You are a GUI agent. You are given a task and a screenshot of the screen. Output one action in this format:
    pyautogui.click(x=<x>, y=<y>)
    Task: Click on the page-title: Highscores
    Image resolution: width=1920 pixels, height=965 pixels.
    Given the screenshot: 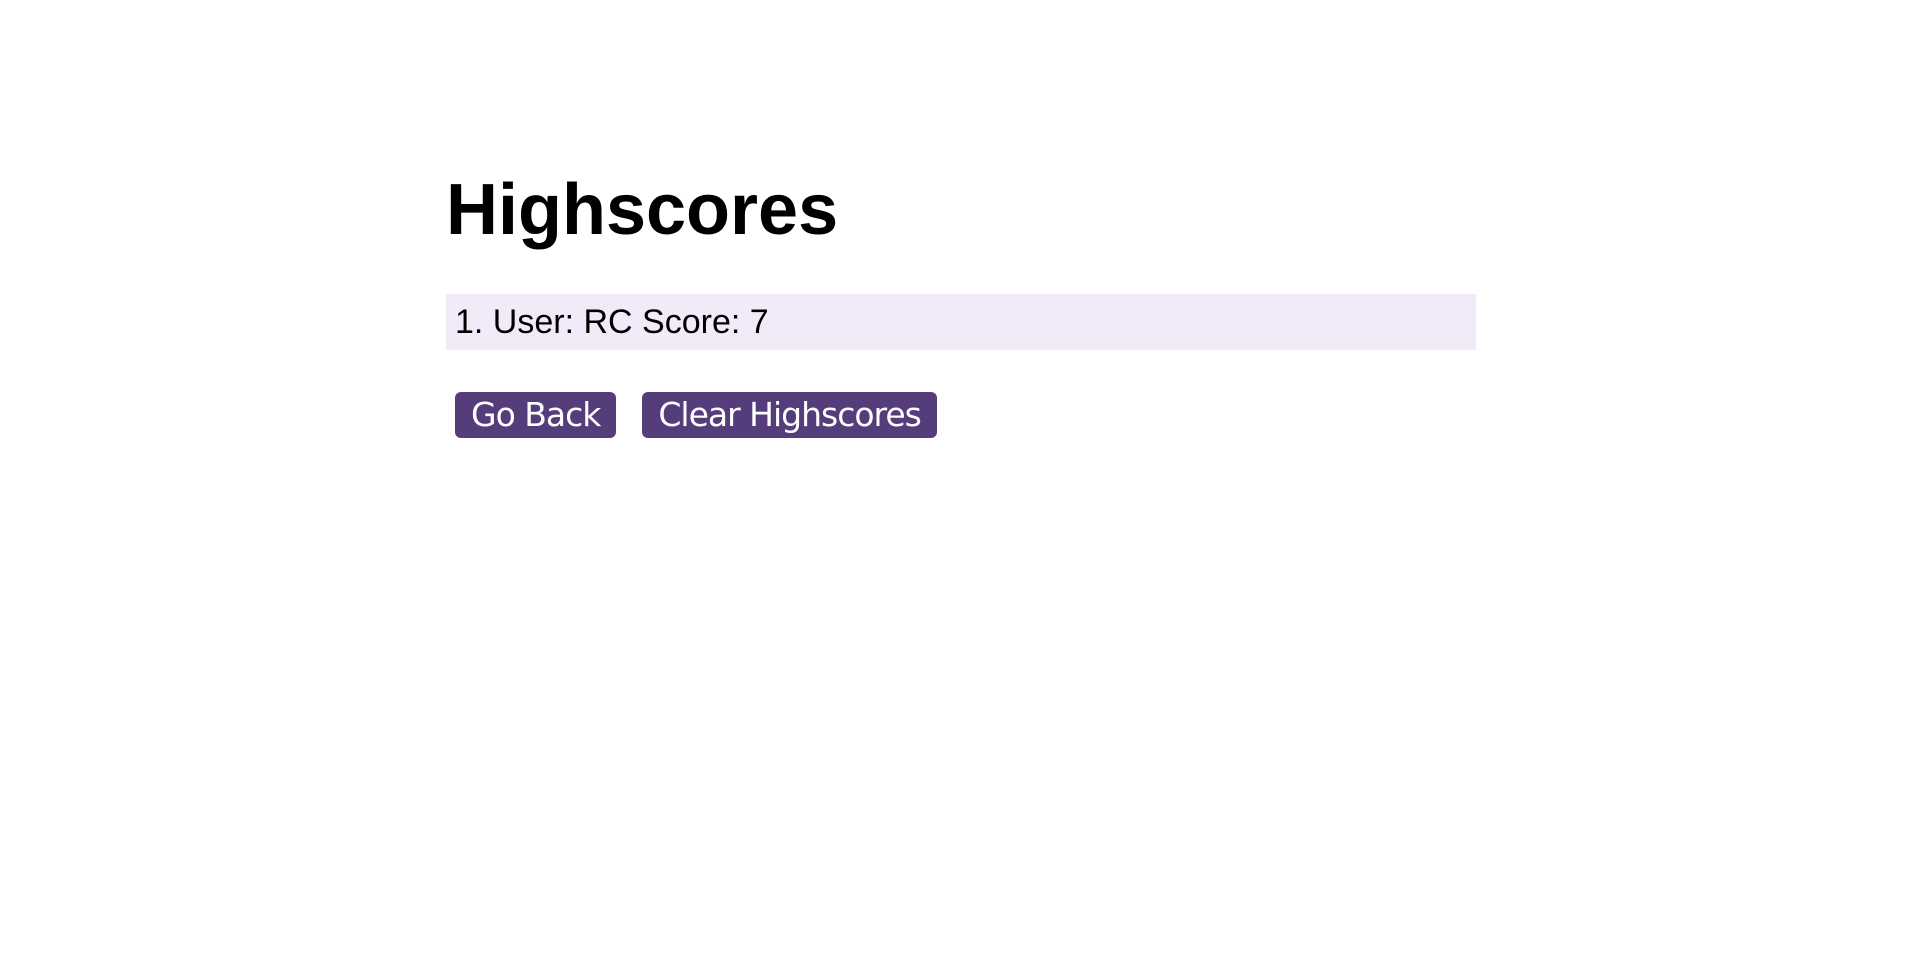 What is the action you would take?
    pyautogui.click(x=642, y=210)
    